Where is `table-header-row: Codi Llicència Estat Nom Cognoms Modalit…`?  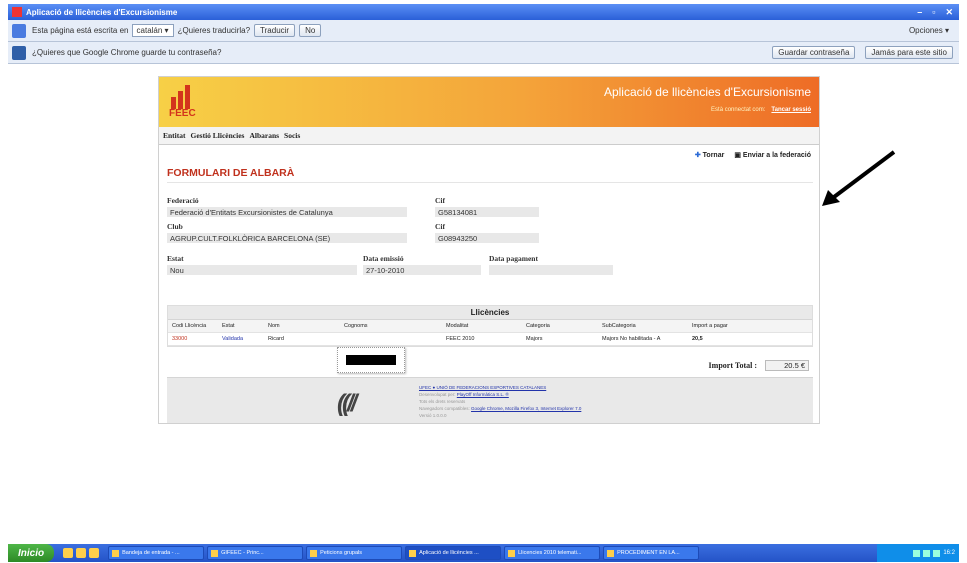
table-header-row: Codi Llicència Estat Nom Cognoms Modalit… is located at coordinates (490, 326).